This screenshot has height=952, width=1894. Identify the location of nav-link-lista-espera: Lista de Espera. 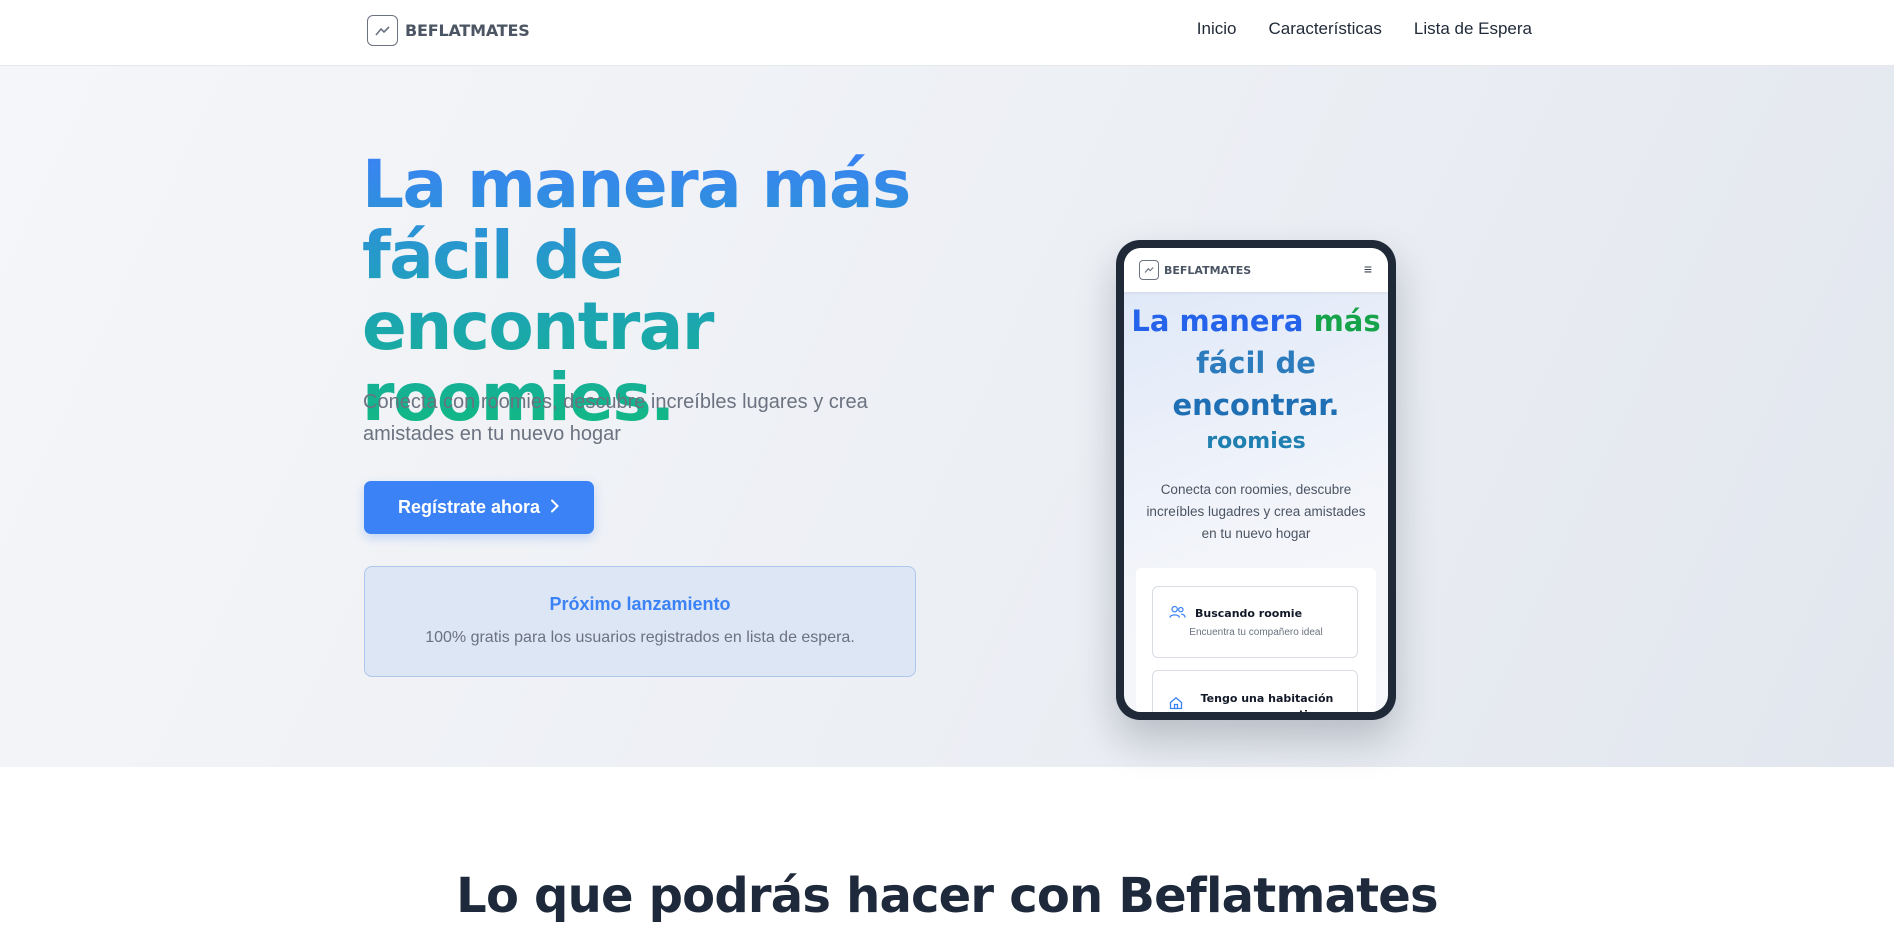
(1473, 29).